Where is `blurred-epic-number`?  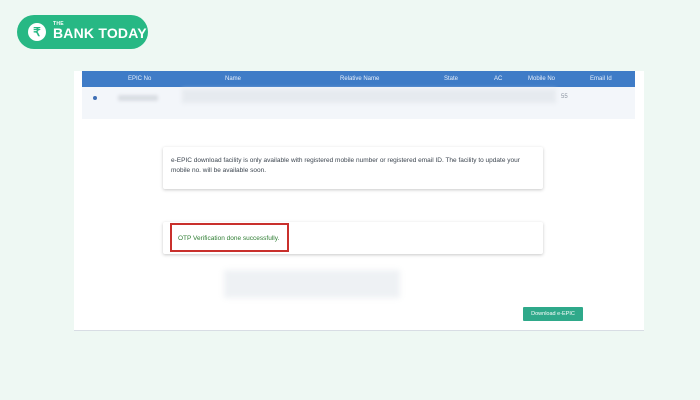 blurred-epic-number is located at coordinates (138, 98).